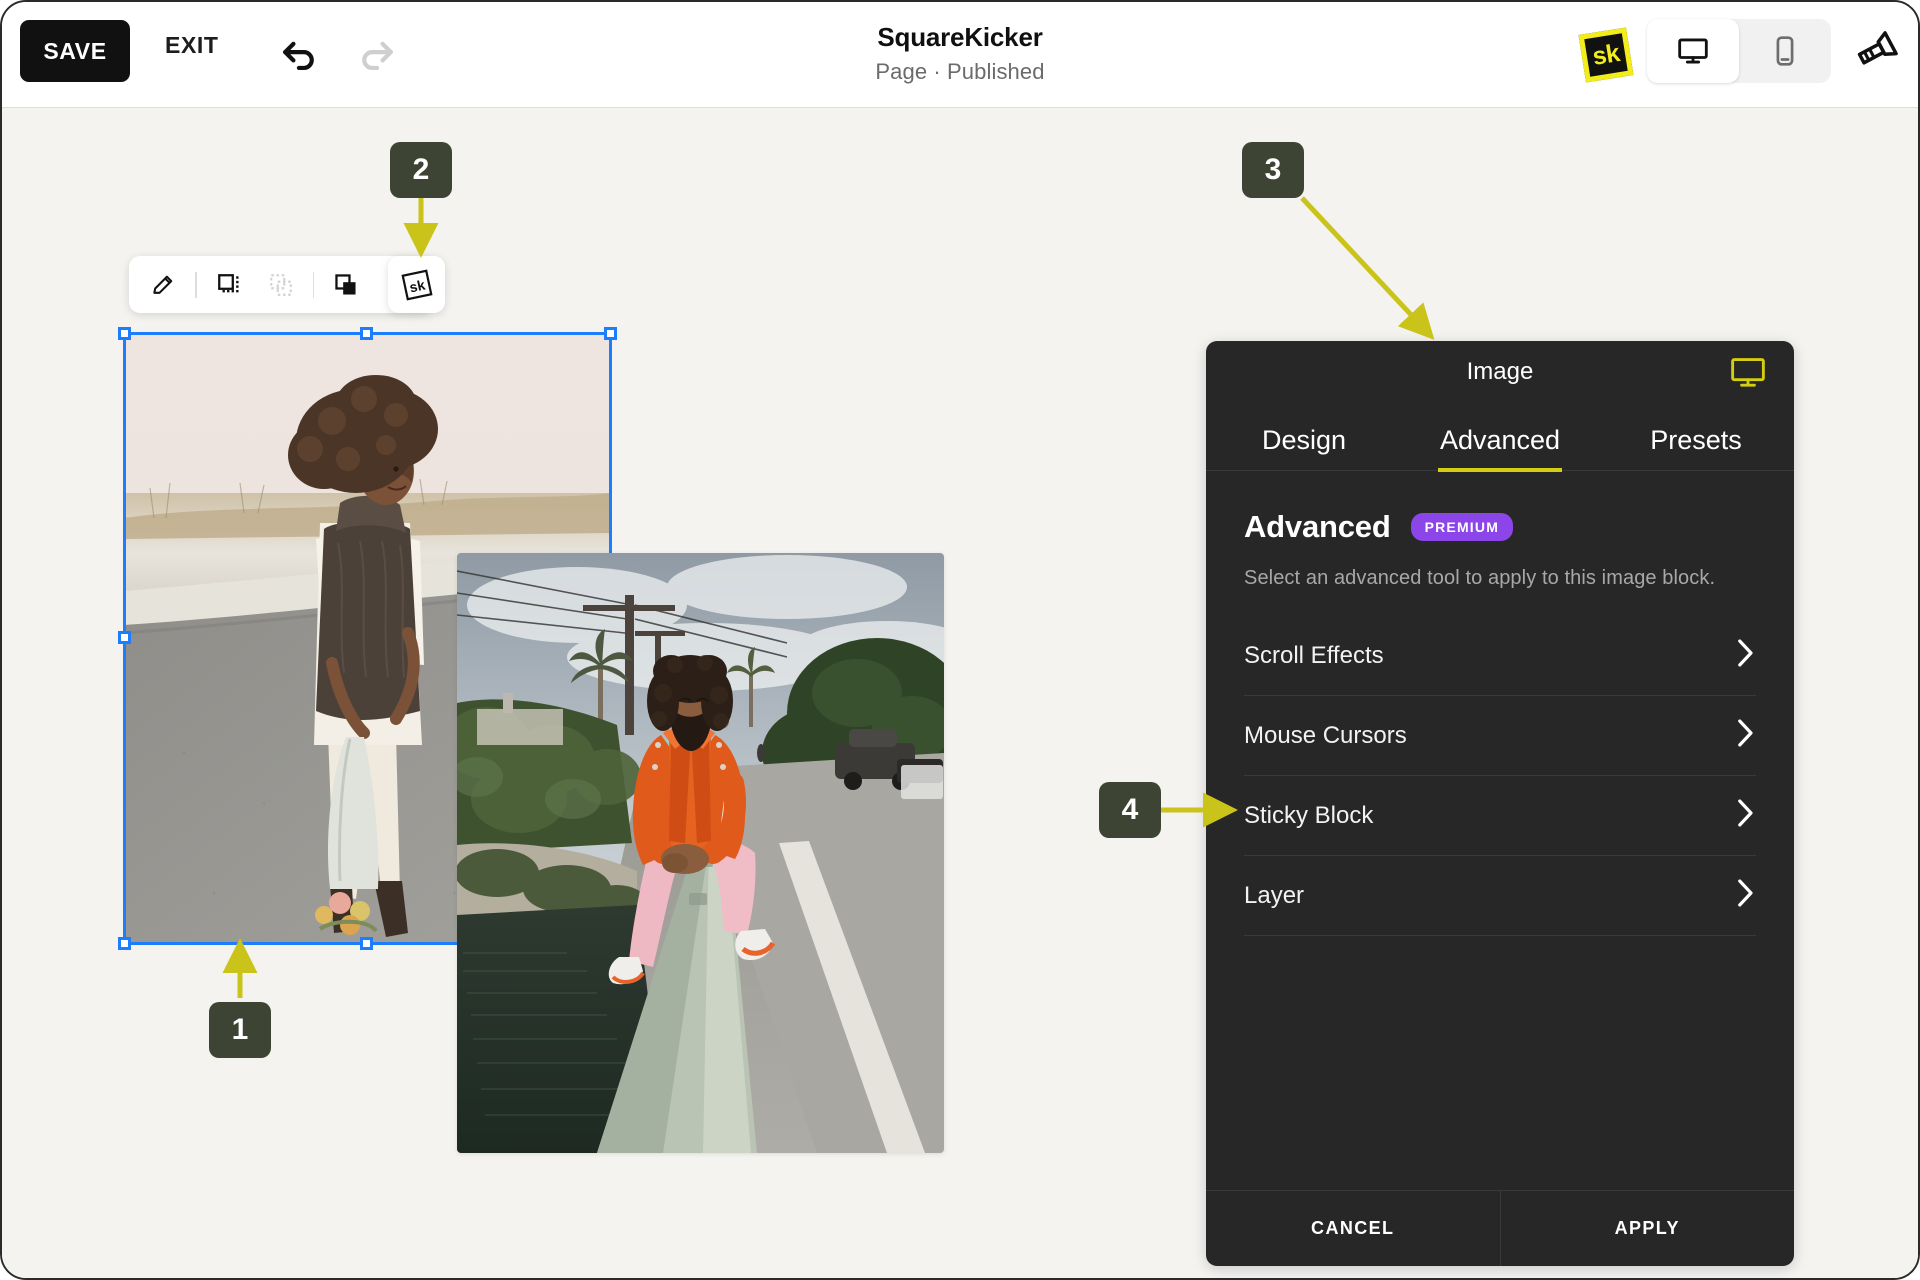 This screenshot has width=1920, height=1280. I want to click on callout-badge-3: 3, so click(1273, 170).